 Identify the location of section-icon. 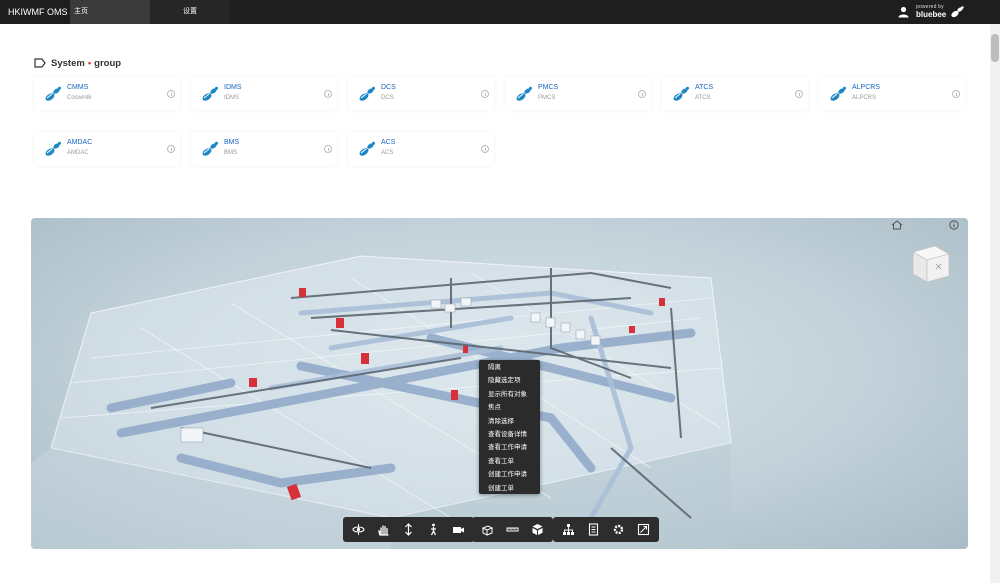
(487, 529).